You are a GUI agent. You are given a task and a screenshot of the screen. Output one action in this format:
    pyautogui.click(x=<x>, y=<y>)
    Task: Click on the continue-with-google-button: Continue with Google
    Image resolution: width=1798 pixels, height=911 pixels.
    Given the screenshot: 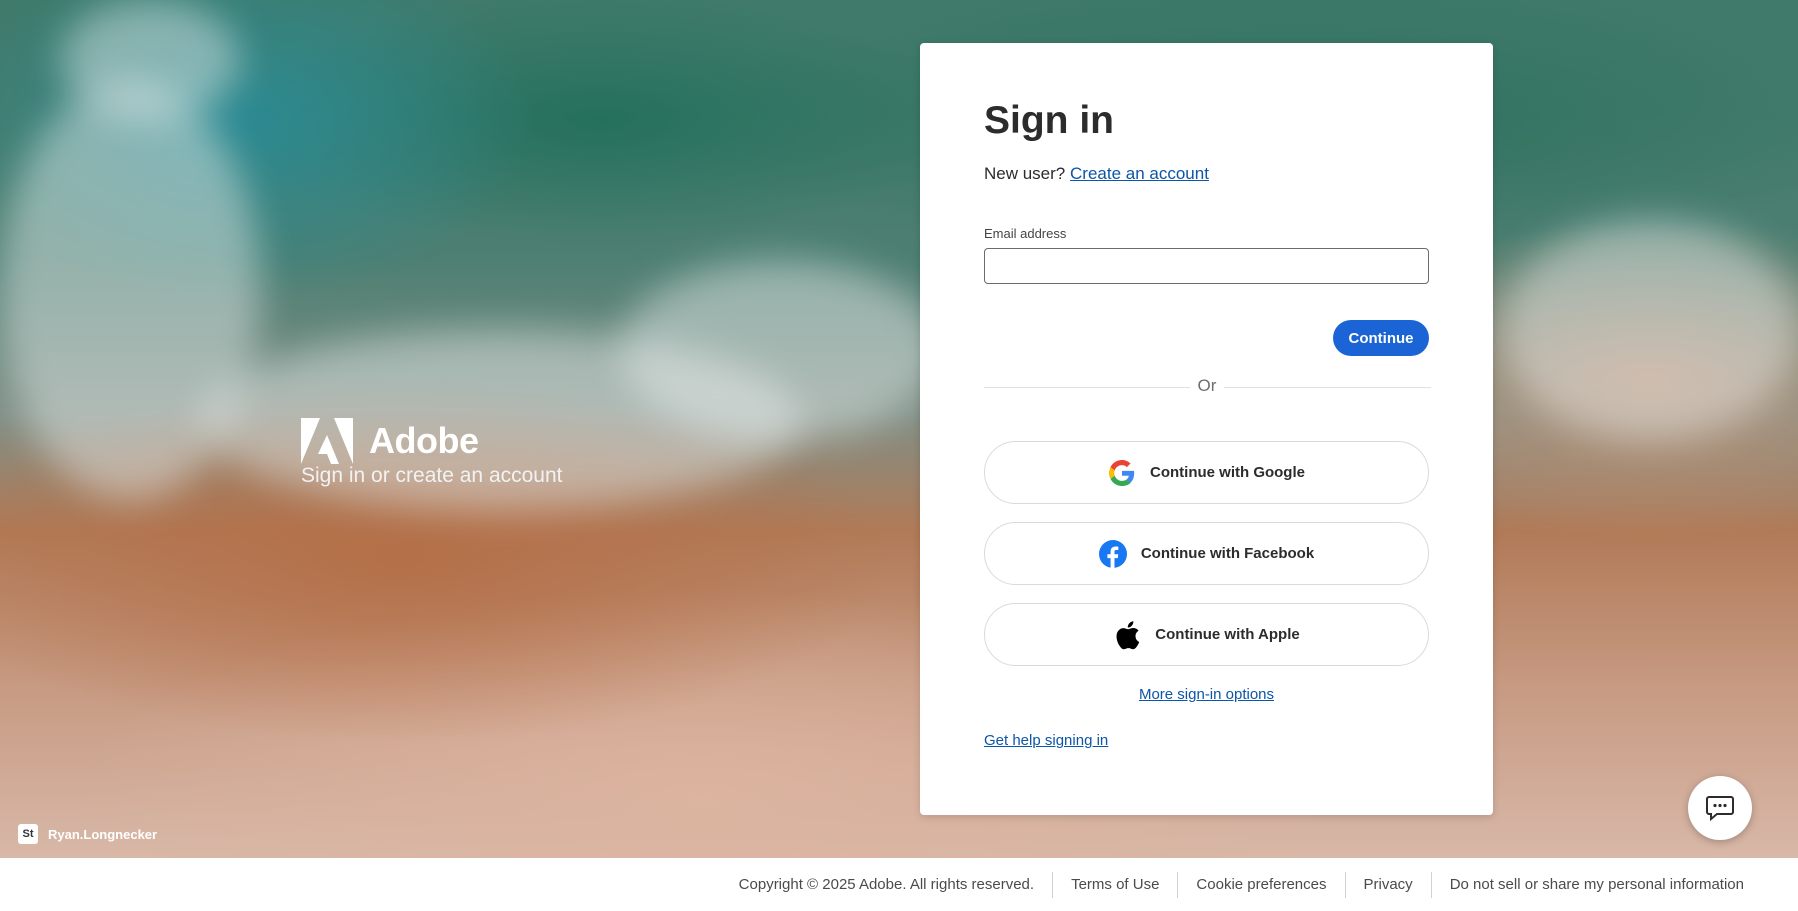 What is the action you would take?
    pyautogui.click(x=1206, y=472)
    